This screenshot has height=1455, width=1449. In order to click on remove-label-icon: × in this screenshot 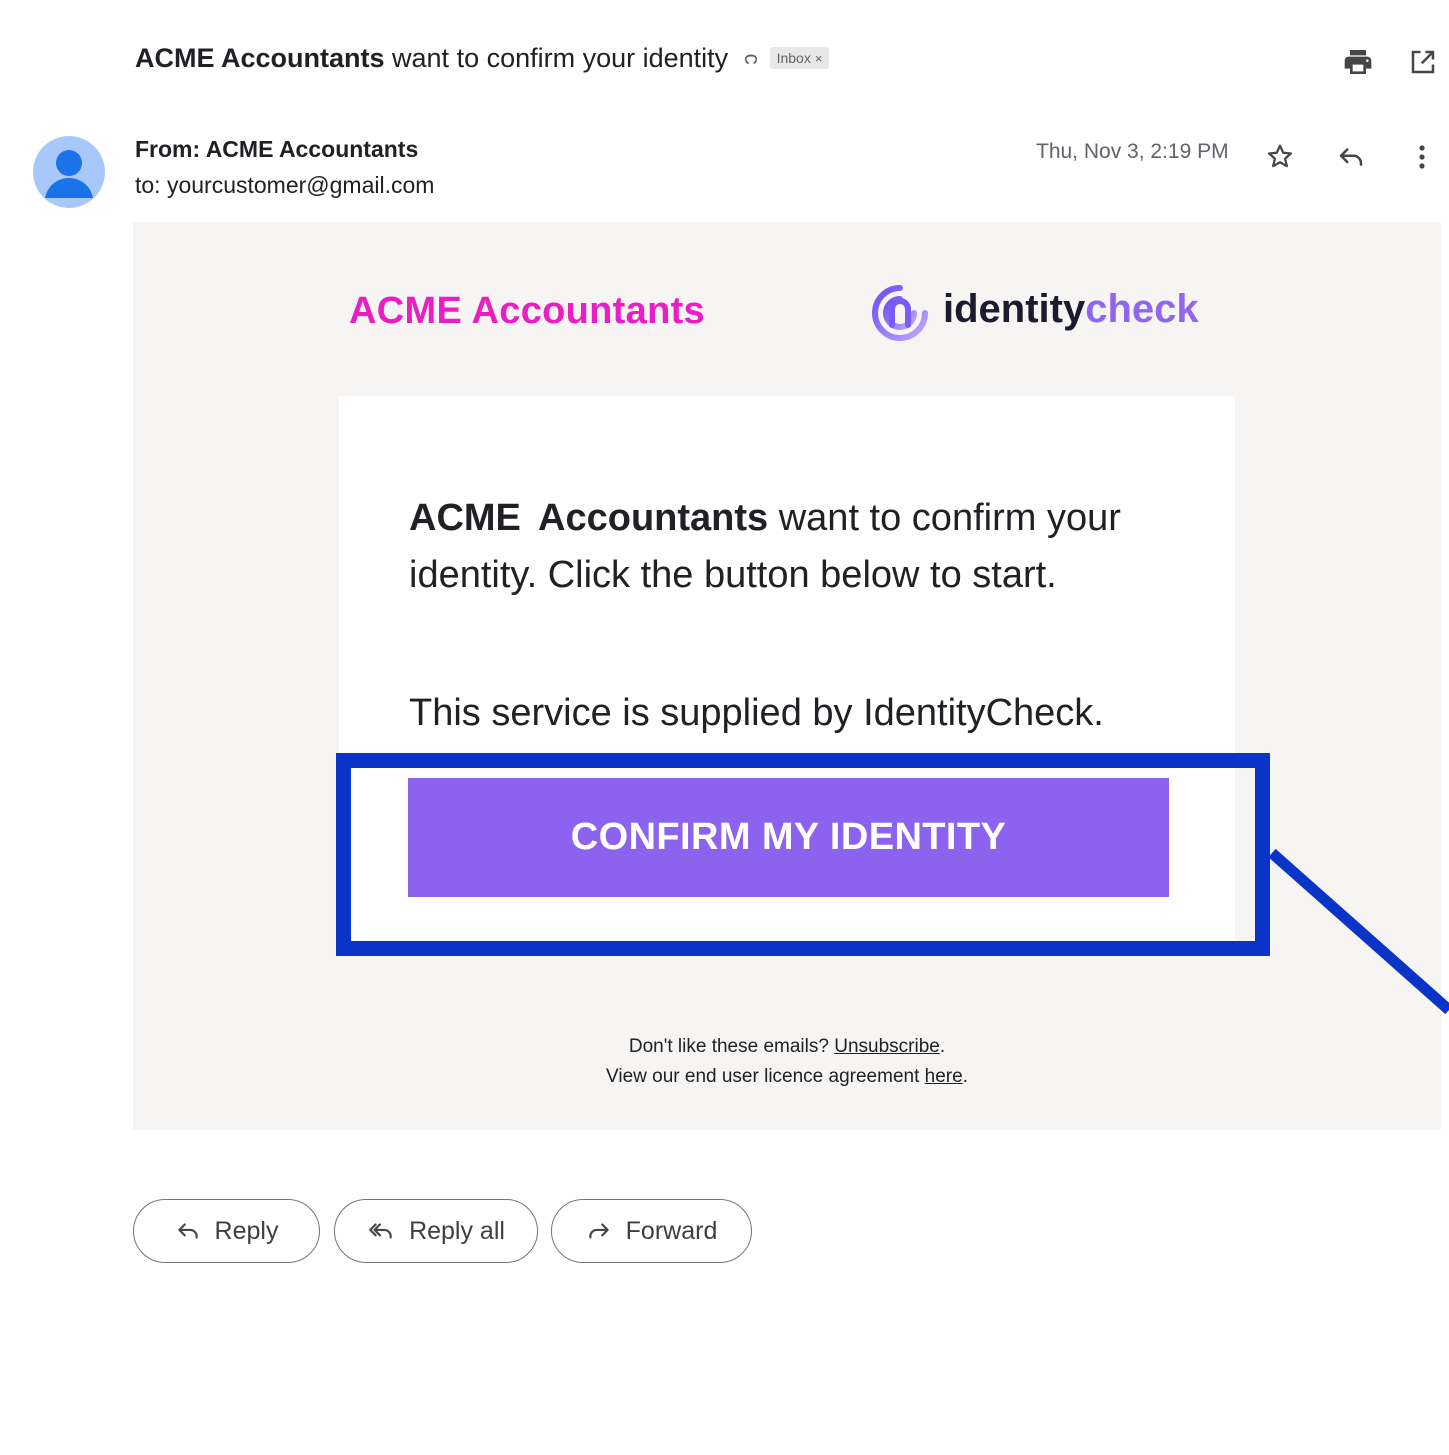, I will do `click(819, 58)`.